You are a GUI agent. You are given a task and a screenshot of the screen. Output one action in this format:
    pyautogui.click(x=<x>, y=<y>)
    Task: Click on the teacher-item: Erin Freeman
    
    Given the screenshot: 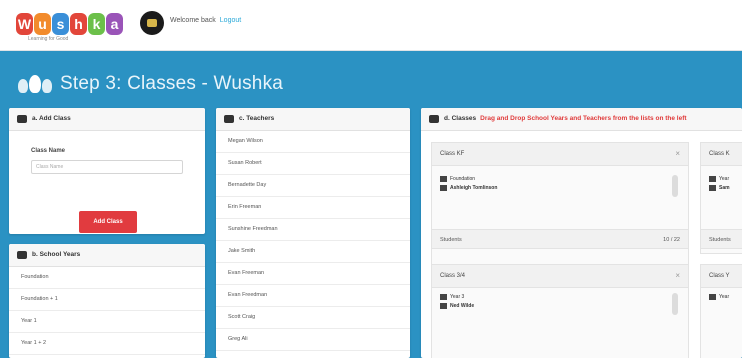 What is the action you would take?
    pyautogui.click(x=313, y=208)
    